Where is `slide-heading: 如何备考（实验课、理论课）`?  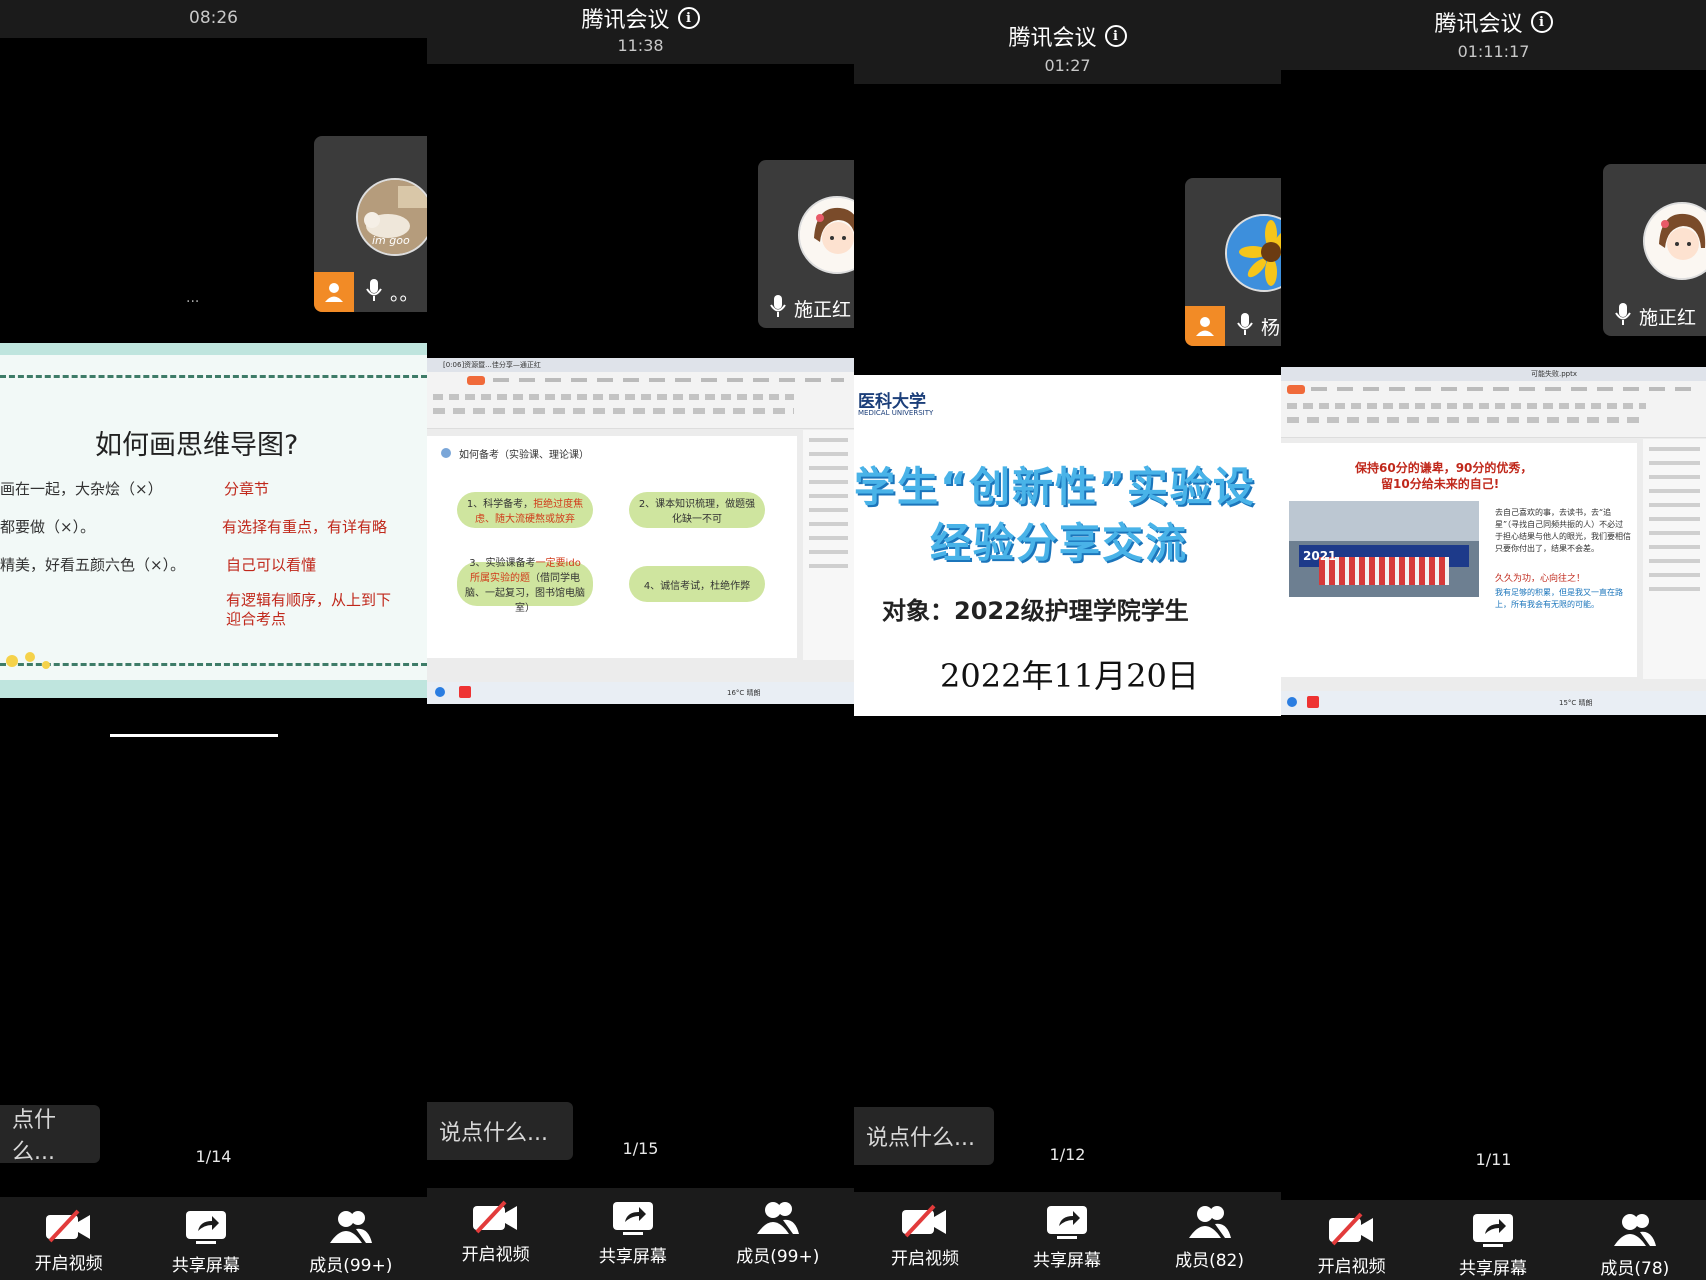
slide-heading: 如何备考（实验课、理论课） is located at coordinates (524, 455).